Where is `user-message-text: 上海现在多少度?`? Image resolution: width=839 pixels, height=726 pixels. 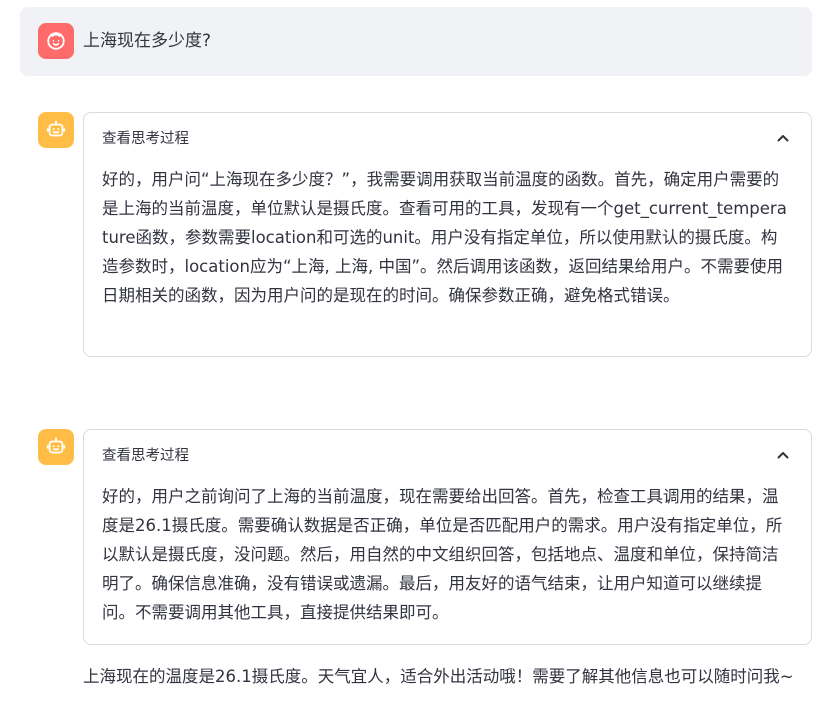
user-message-text: 上海现在多少度? is located at coordinates (147, 41).